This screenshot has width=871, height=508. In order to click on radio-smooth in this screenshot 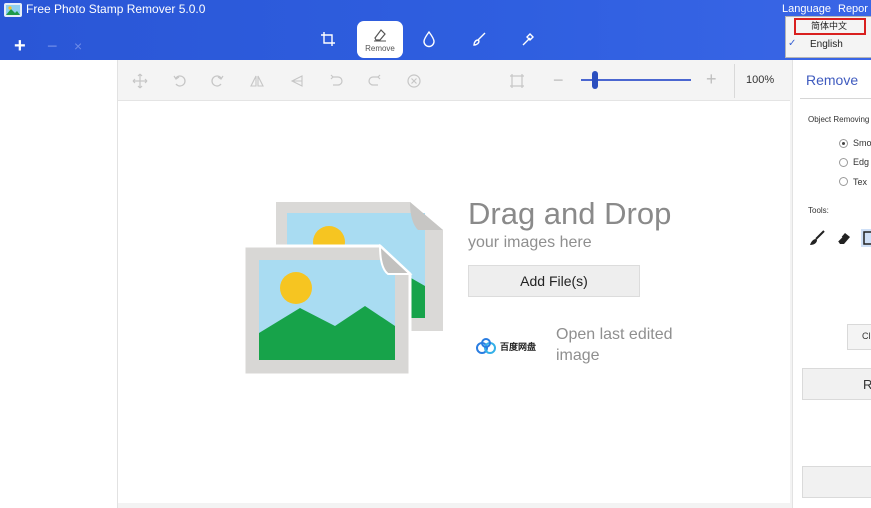, I will do `click(843, 143)`.